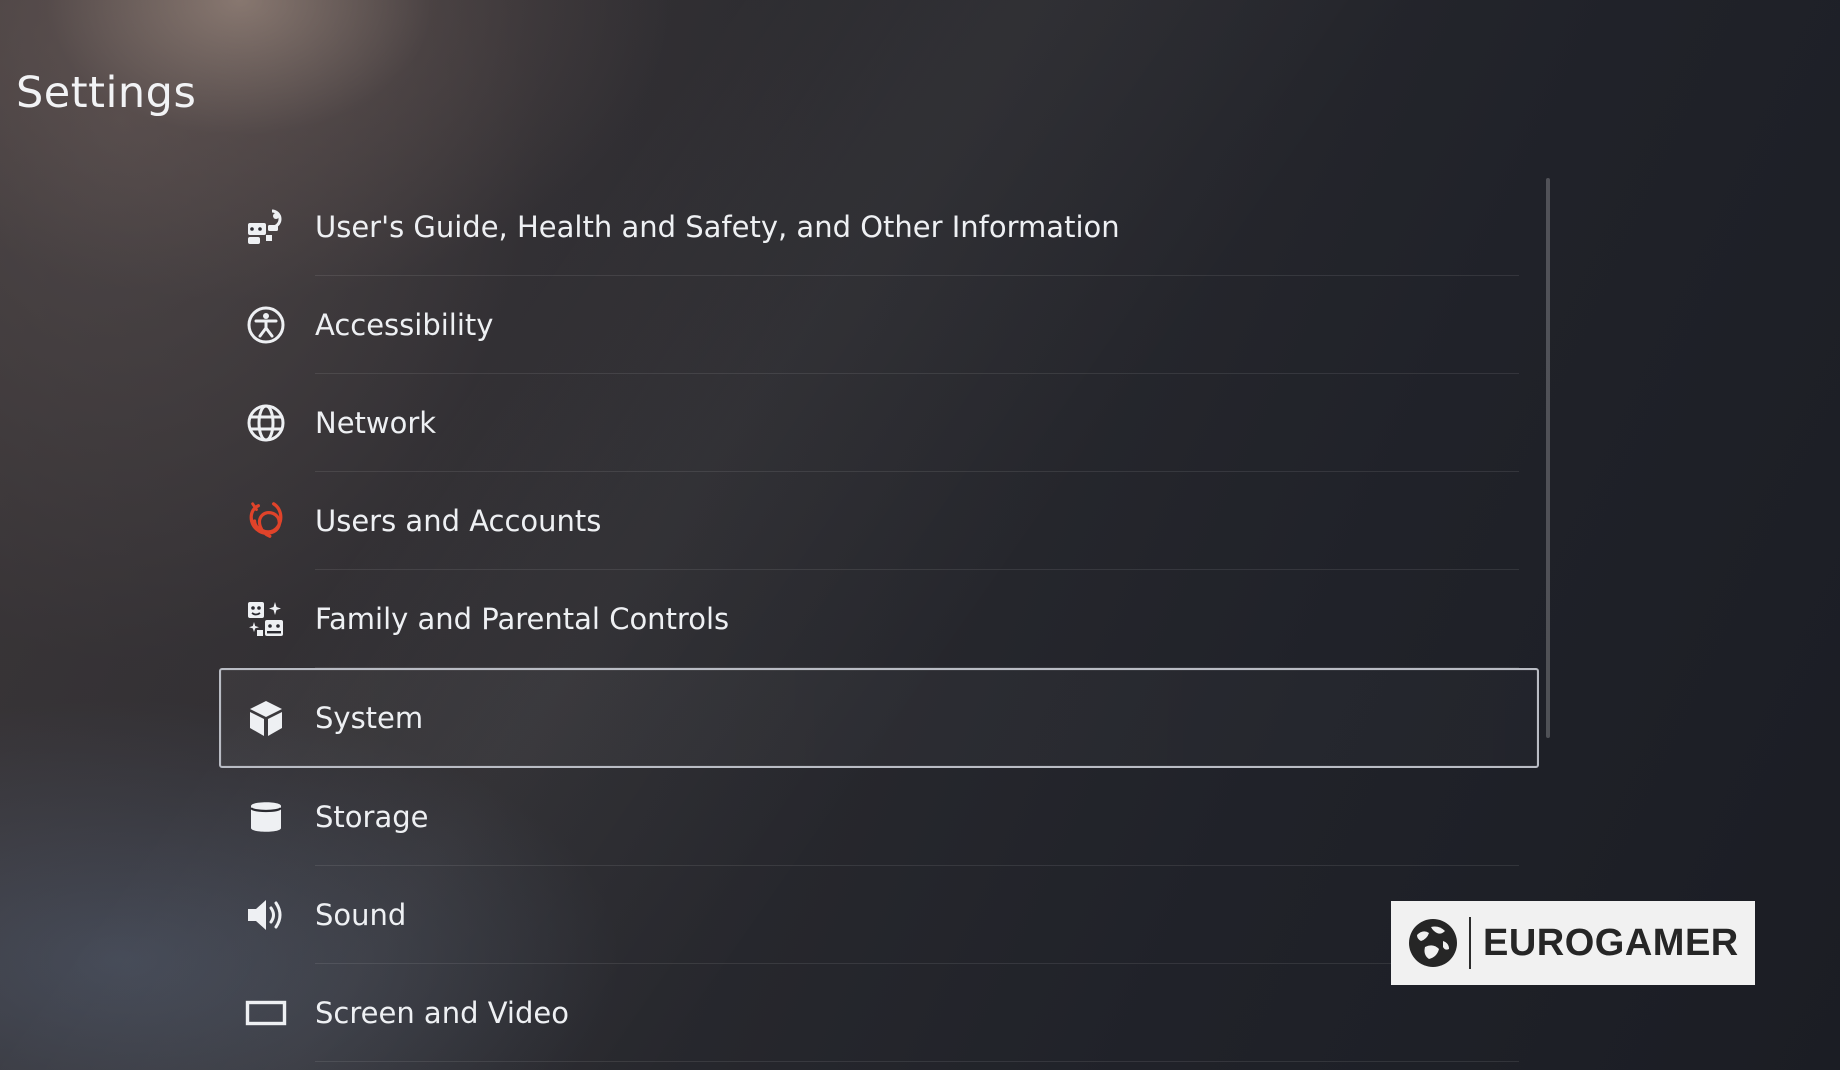 This screenshot has width=1840, height=1070. Describe the element at coordinates (1548, 458) in the screenshot. I see `scrollbar` at that location.